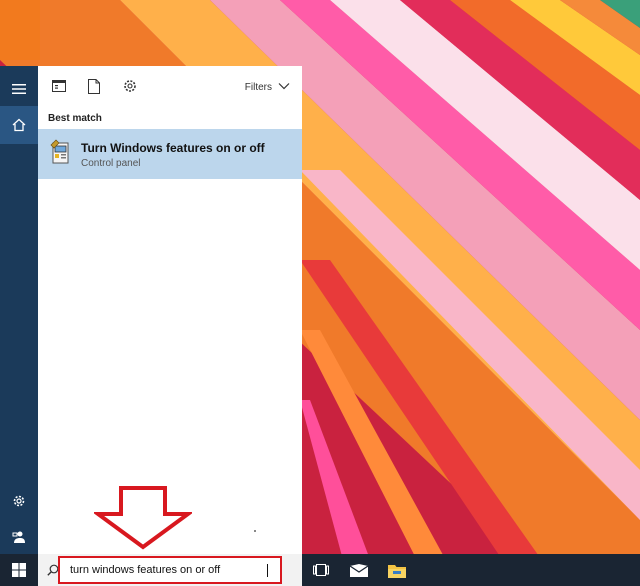 The height and width of the screenshot is (586, 640). What do you see at coordinates (94, 86) in the screenshot?
I see `documents-icon` at bounding box center [94, 86].